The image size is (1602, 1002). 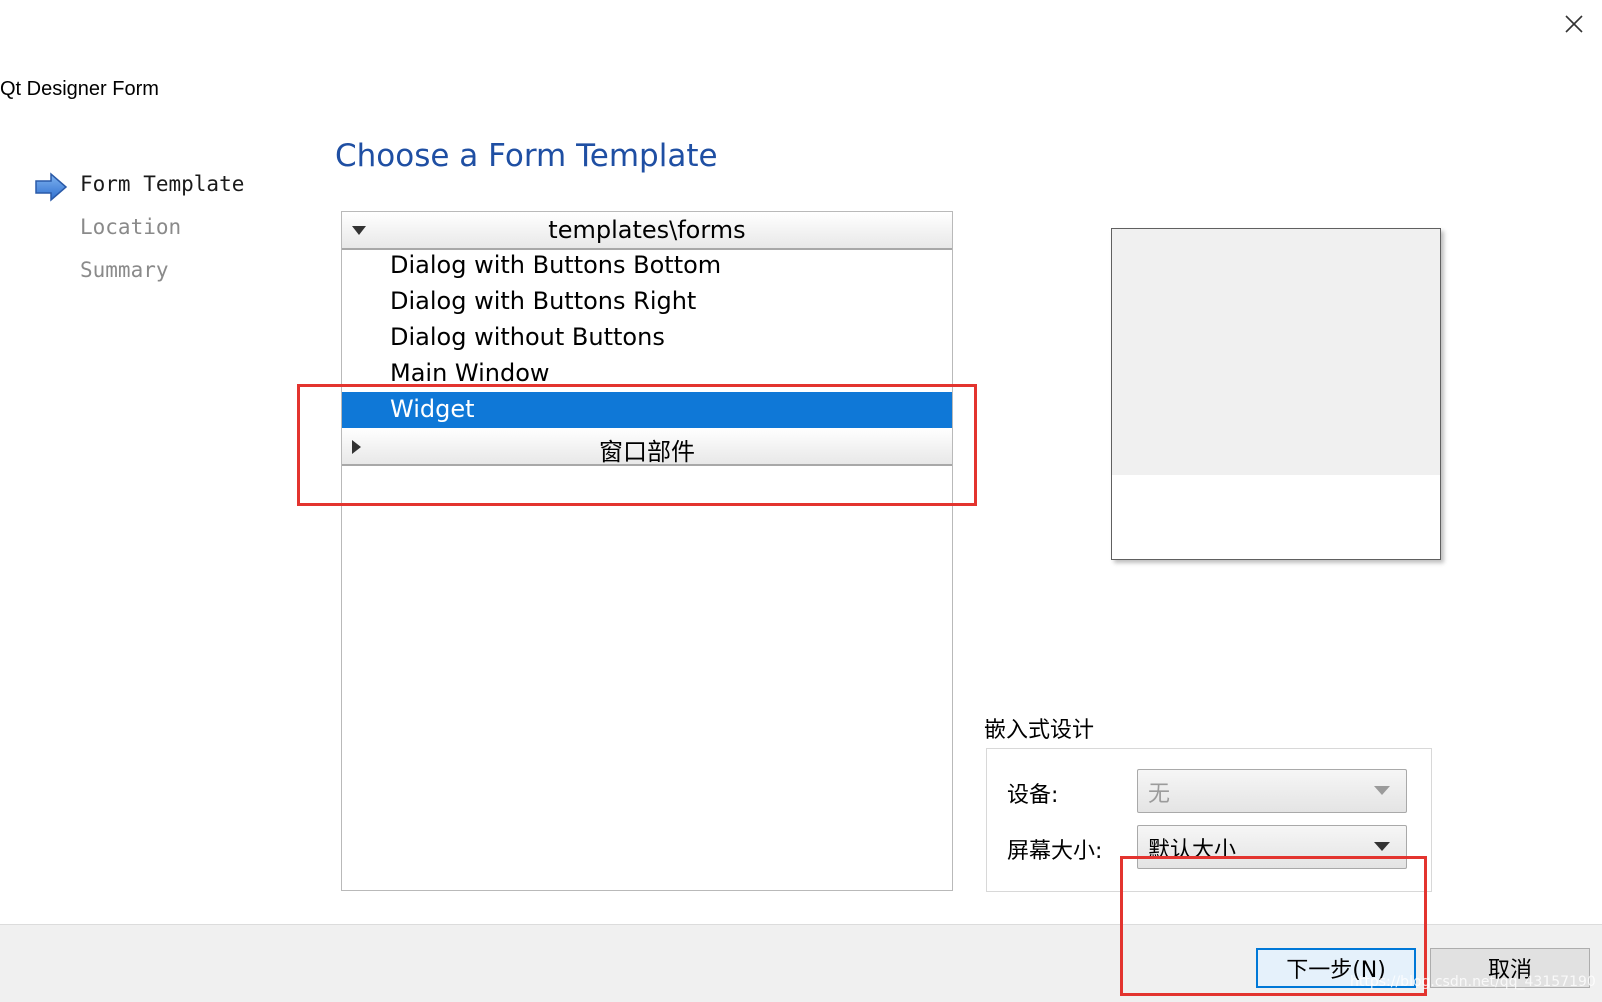 I want to click on device-select: 无, so click(x=1272, y=791).